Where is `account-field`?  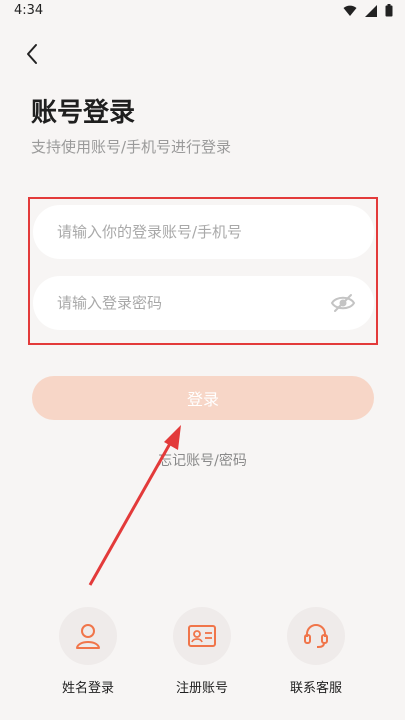 account-field is located at coordinates (203, 232).